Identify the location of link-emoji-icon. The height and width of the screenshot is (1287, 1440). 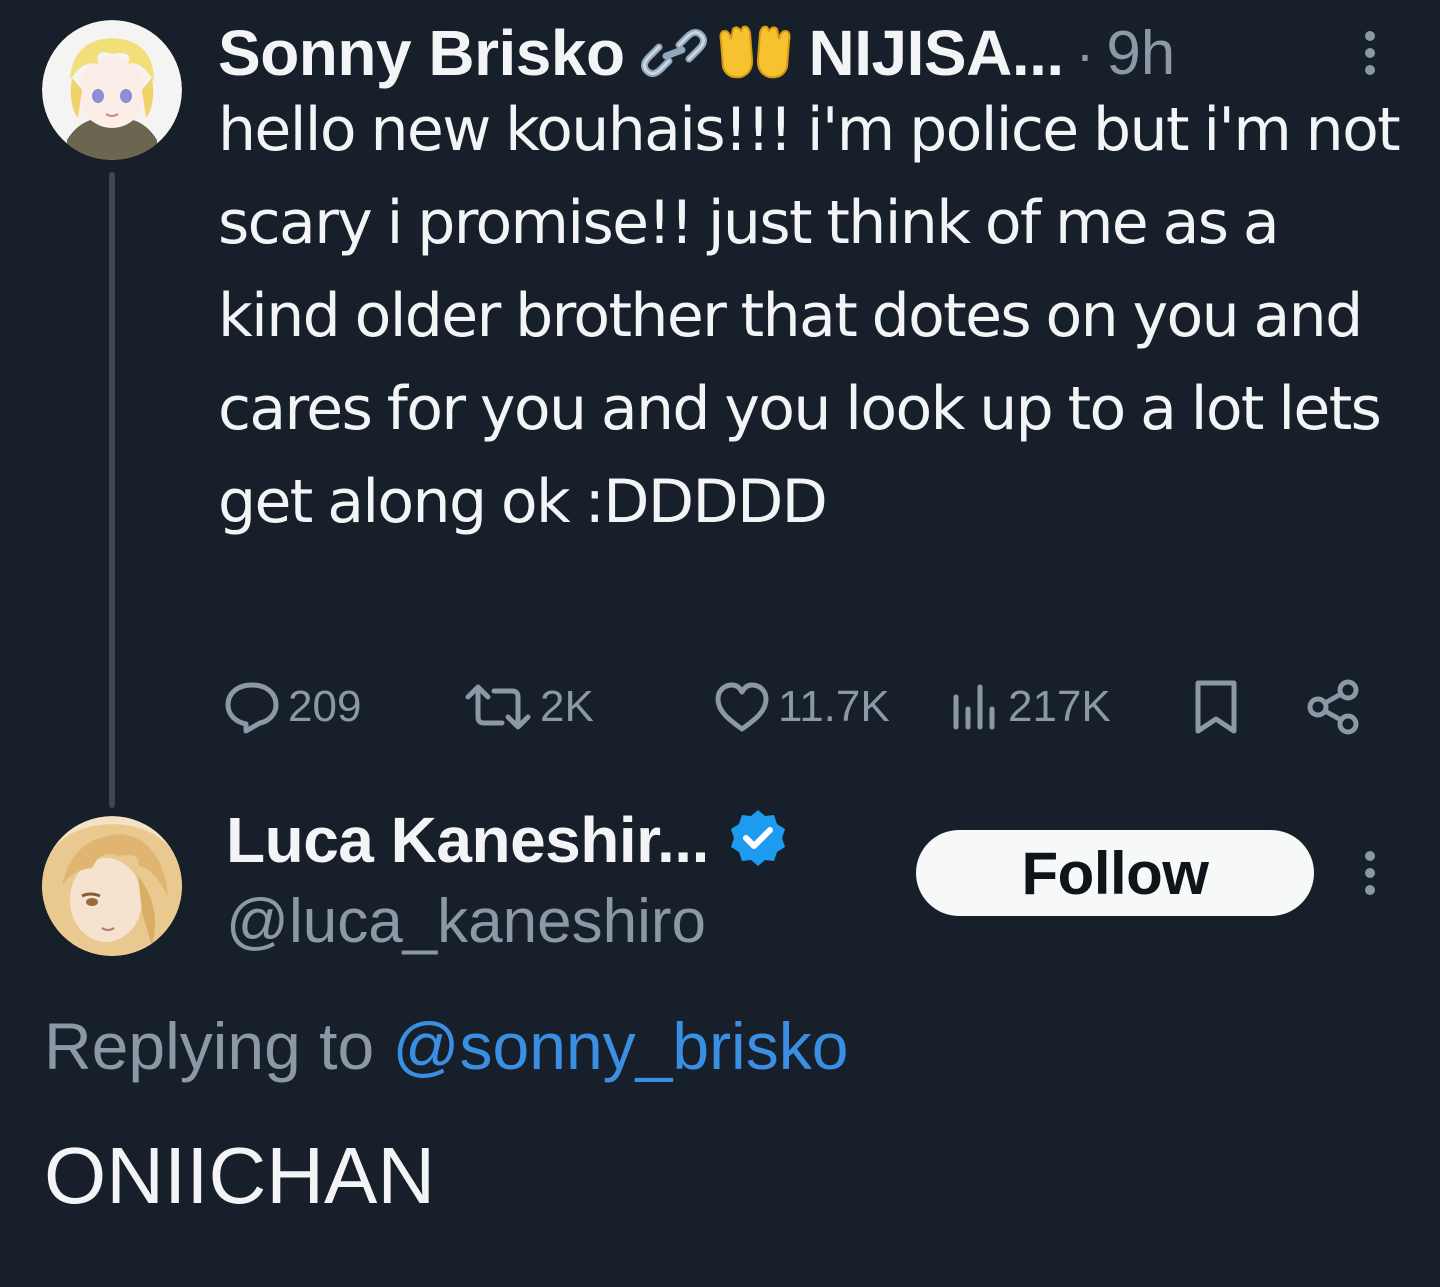
(674, 53).